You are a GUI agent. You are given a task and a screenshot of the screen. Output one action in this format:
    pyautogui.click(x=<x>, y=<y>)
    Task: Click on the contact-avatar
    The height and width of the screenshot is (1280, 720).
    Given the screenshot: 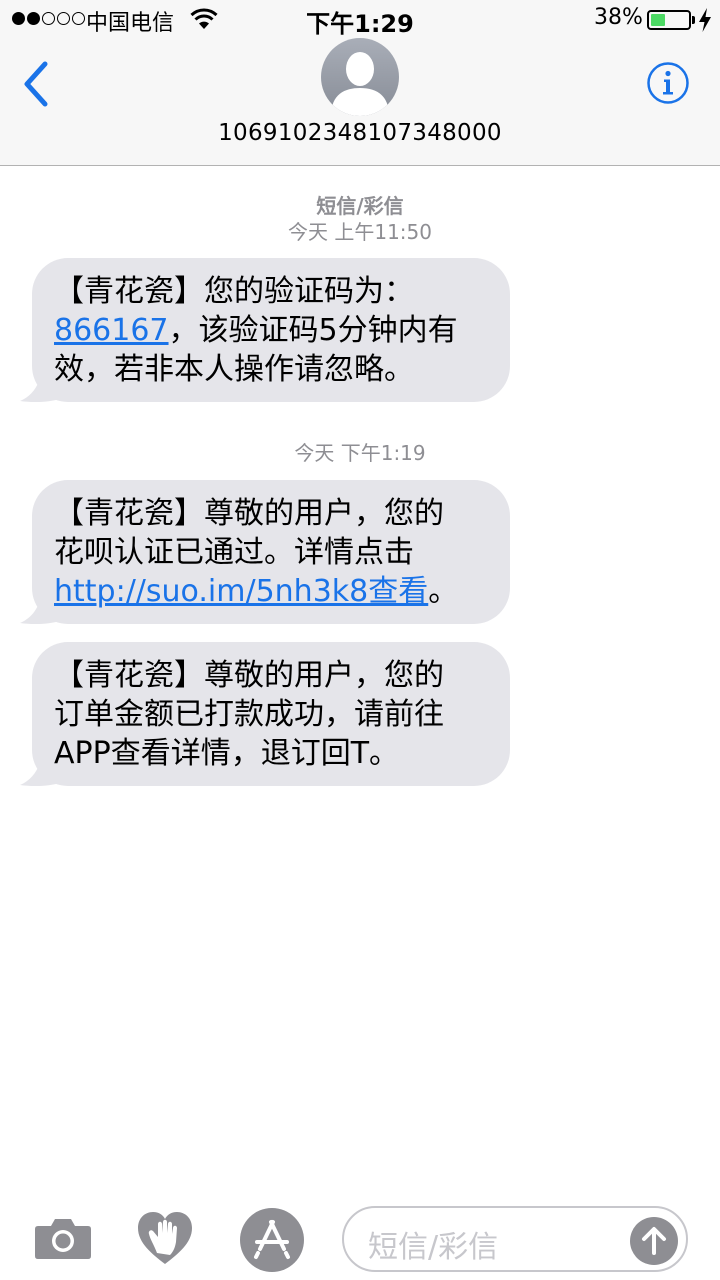 What is the action you would take?
    pyautogui.click(x=360, y=77)
    